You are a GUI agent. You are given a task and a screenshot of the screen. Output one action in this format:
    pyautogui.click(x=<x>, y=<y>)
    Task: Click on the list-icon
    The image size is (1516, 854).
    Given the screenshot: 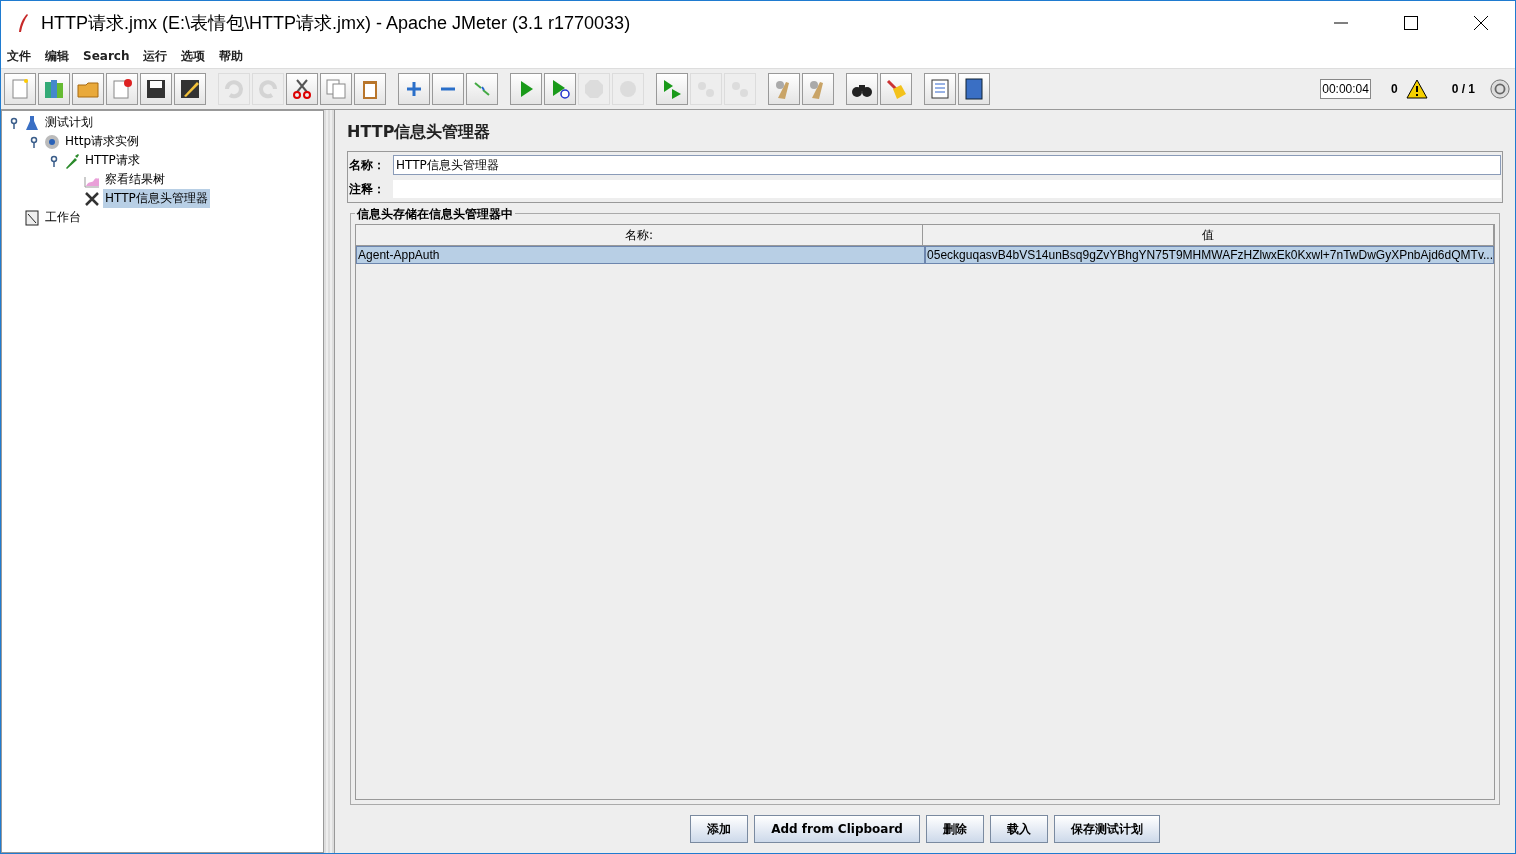 What is the action you would take?
    pyautogui.click(x=940, y=89)
    